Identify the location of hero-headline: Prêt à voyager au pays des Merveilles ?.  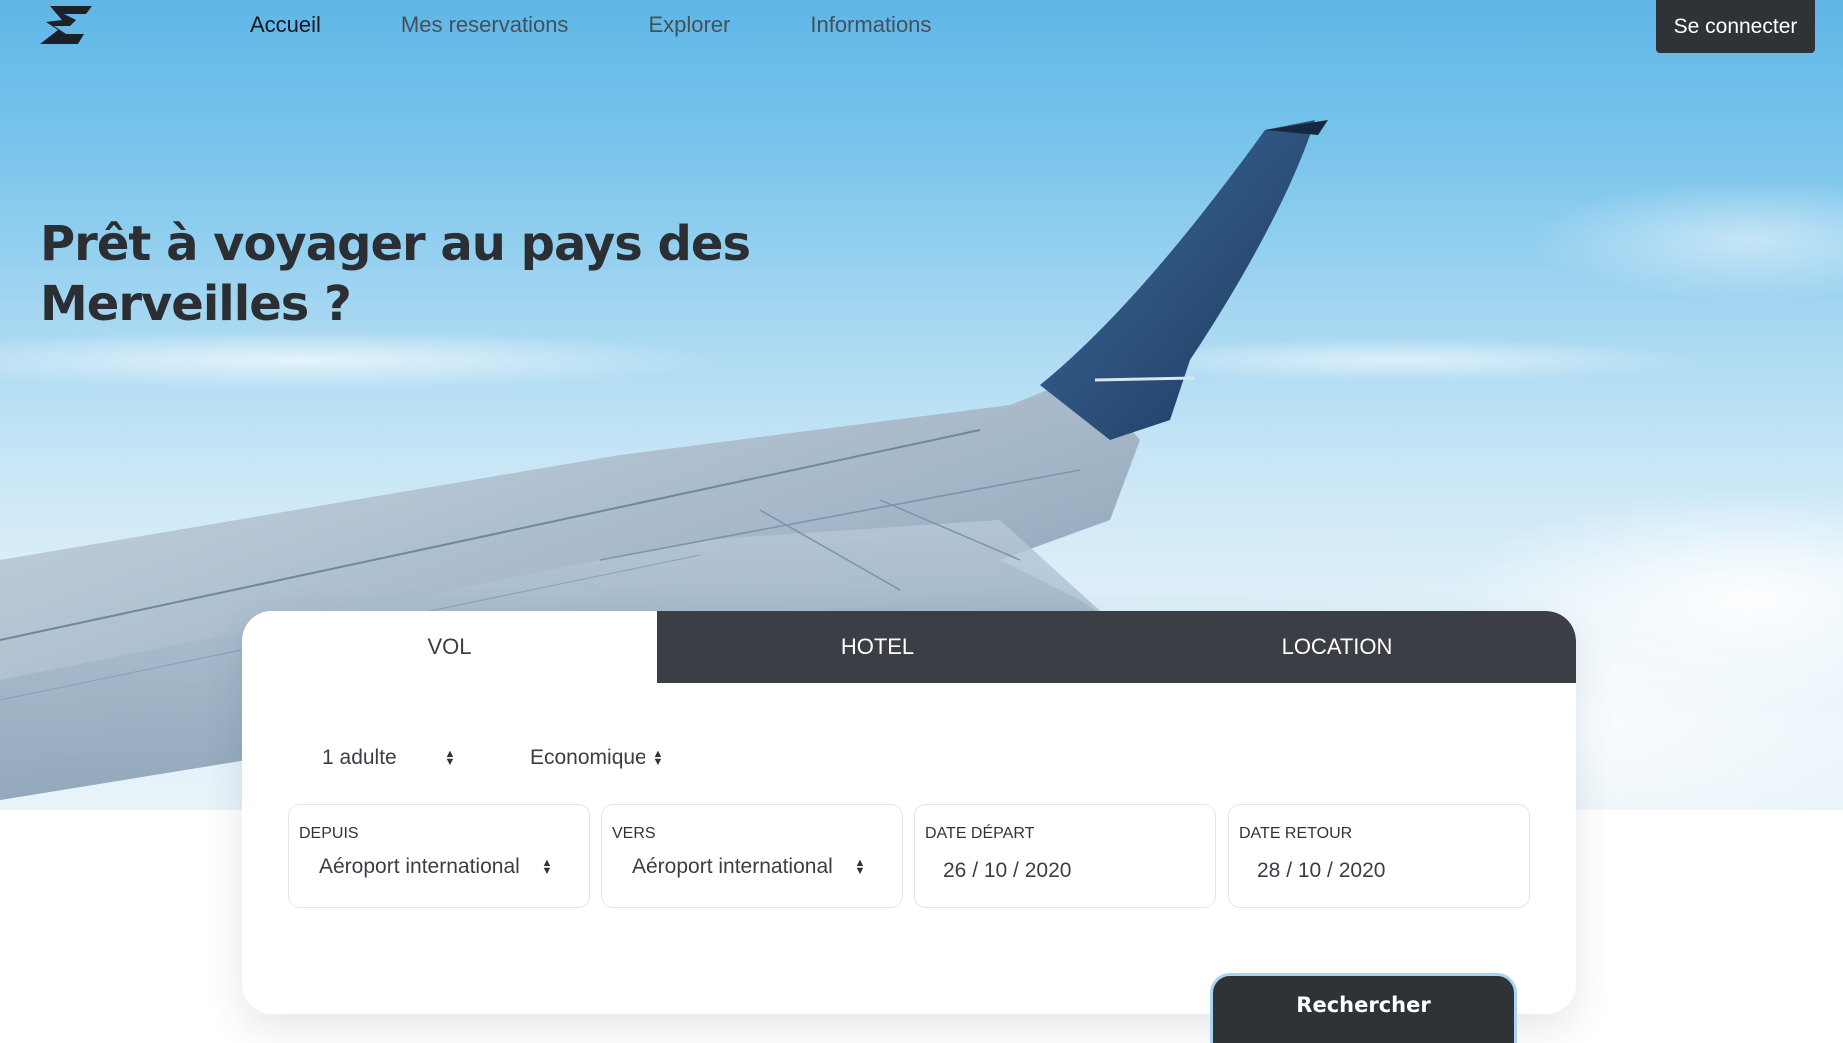
(395, 274).